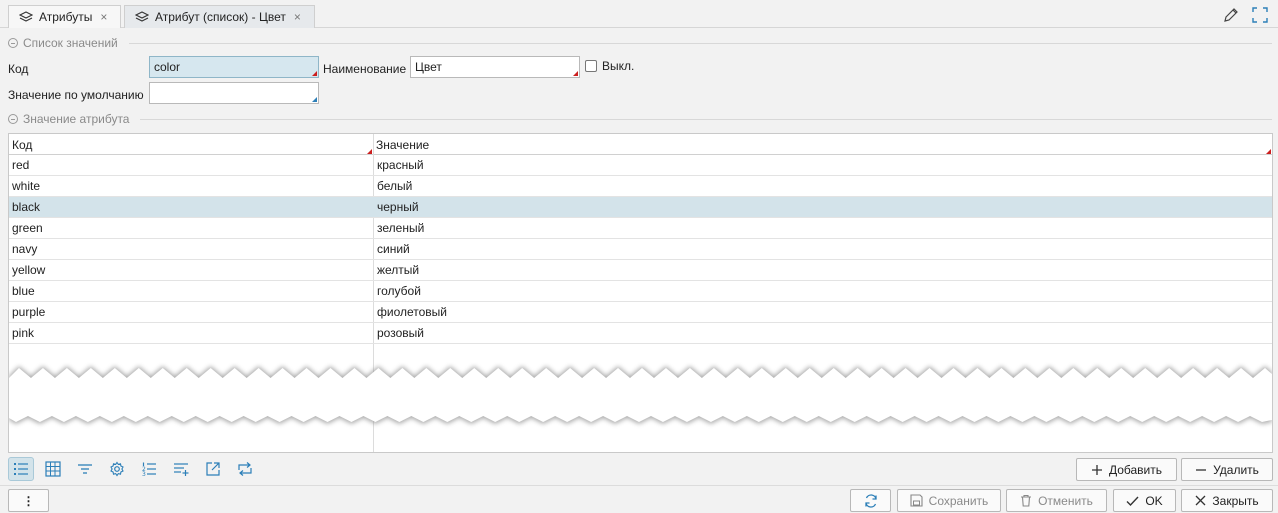 The width and height of the screenshot is (1278, 513). I want to click on cancel-button-label: Отменить, so click(1065, 500).